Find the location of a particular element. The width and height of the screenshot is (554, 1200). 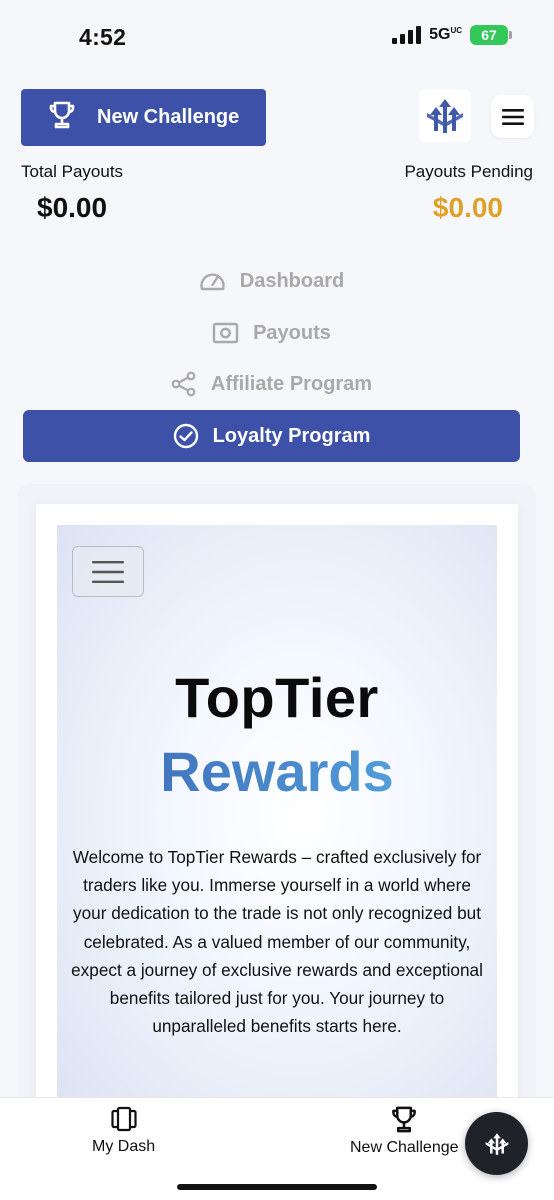

home-indicator is located at coordinates (277, 1187).